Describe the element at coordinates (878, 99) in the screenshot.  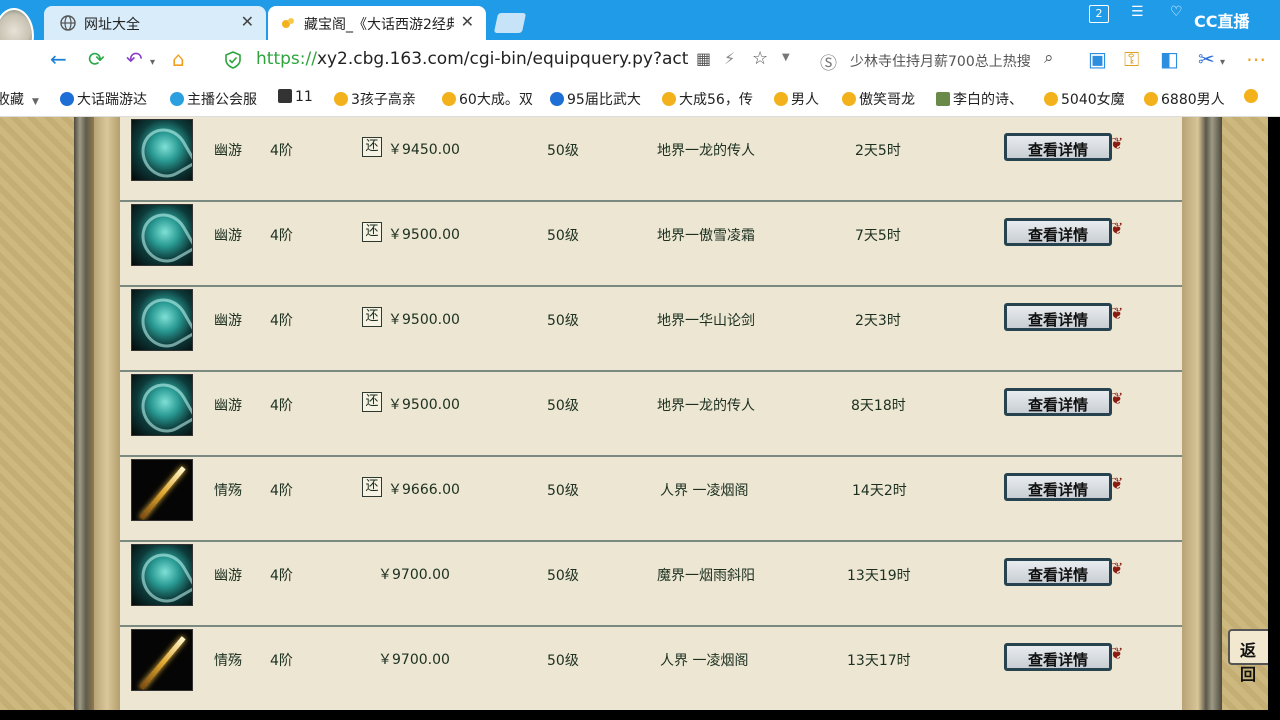
I see `bookmark-item: 傲笑哥龙` at that location.